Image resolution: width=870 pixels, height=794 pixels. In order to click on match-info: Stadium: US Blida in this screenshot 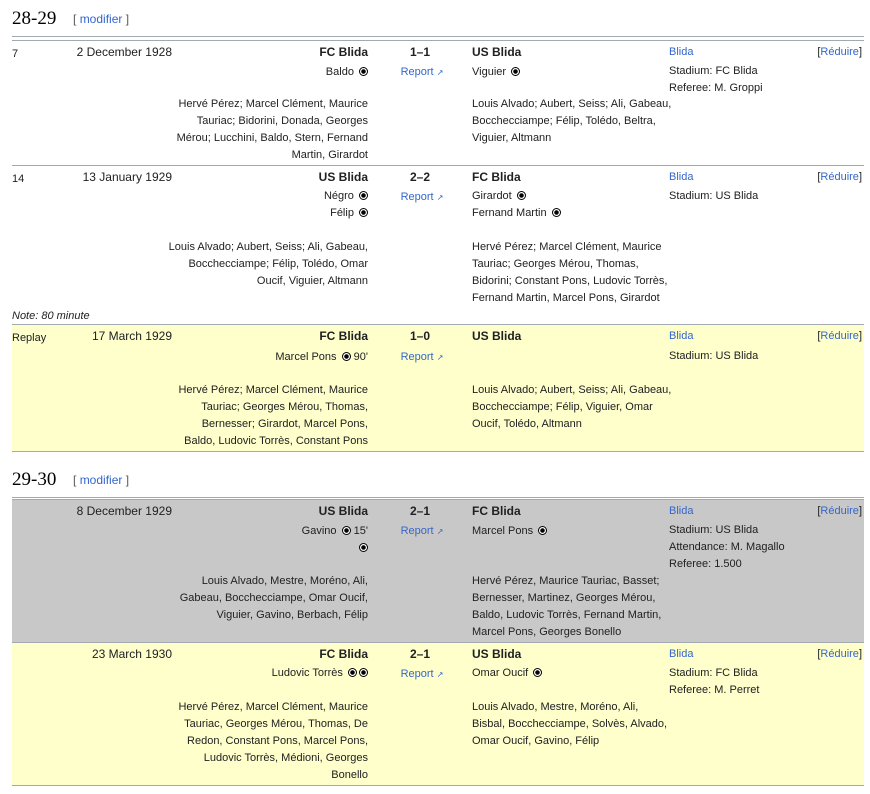, I will do `click(714, 196)`.